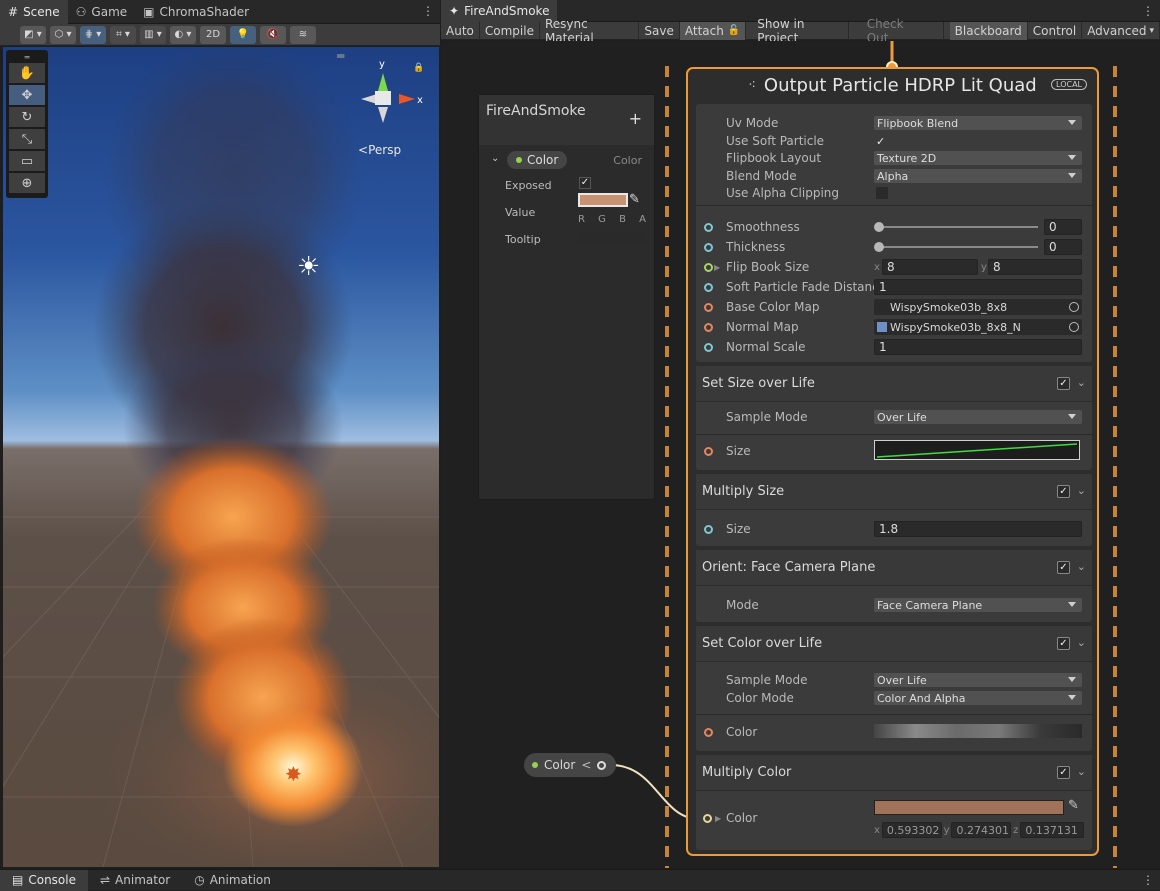  What do you see at coordinates (978, 287) in the screenshot?
I see `soft-fade-field: 1` at bounding box center [978, 287].